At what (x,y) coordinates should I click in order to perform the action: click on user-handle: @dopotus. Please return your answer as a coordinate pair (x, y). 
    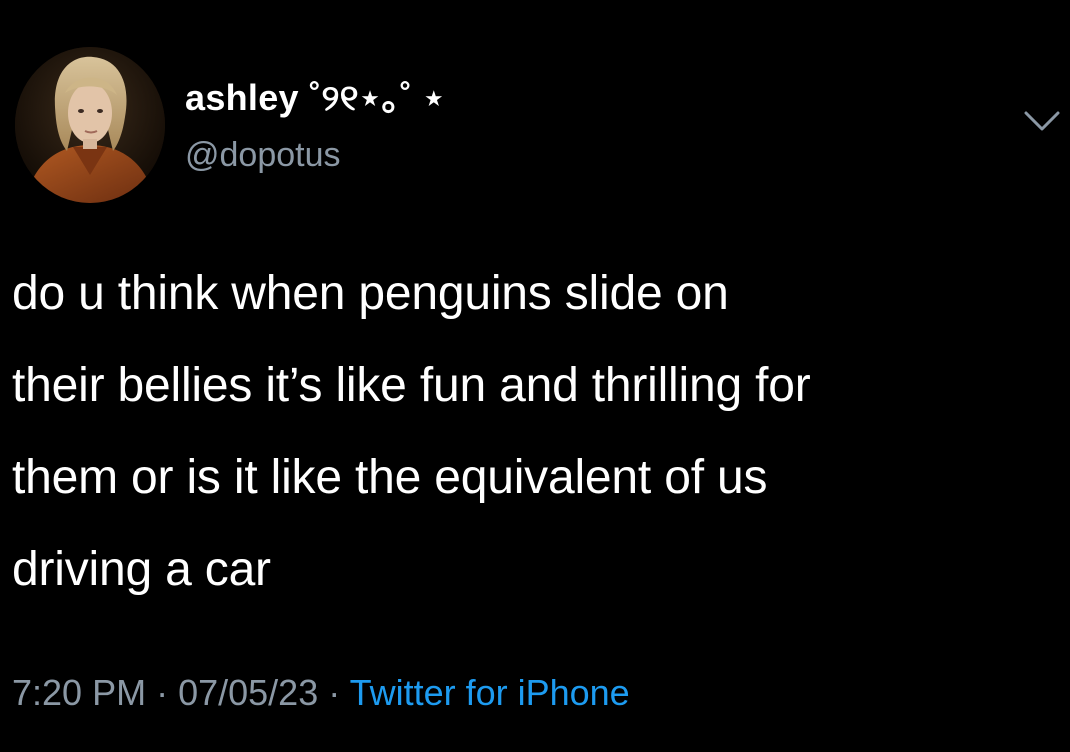
    Looking at the image, I should click on (263, 155).